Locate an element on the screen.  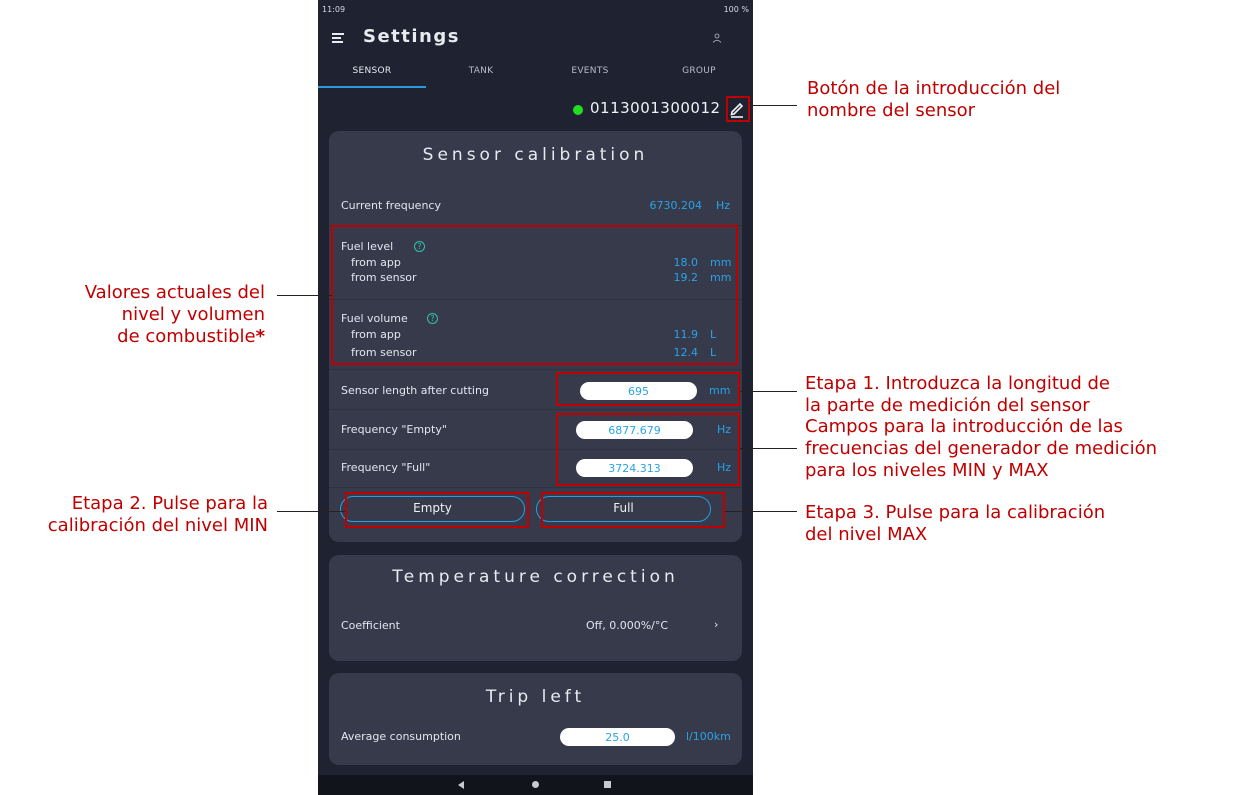
sensor-id-row: 0113001300012 is located at coordinates (535, 109).